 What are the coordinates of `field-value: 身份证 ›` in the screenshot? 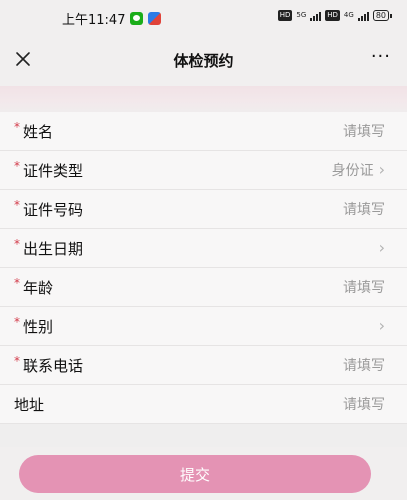 It's located at (358, 170).